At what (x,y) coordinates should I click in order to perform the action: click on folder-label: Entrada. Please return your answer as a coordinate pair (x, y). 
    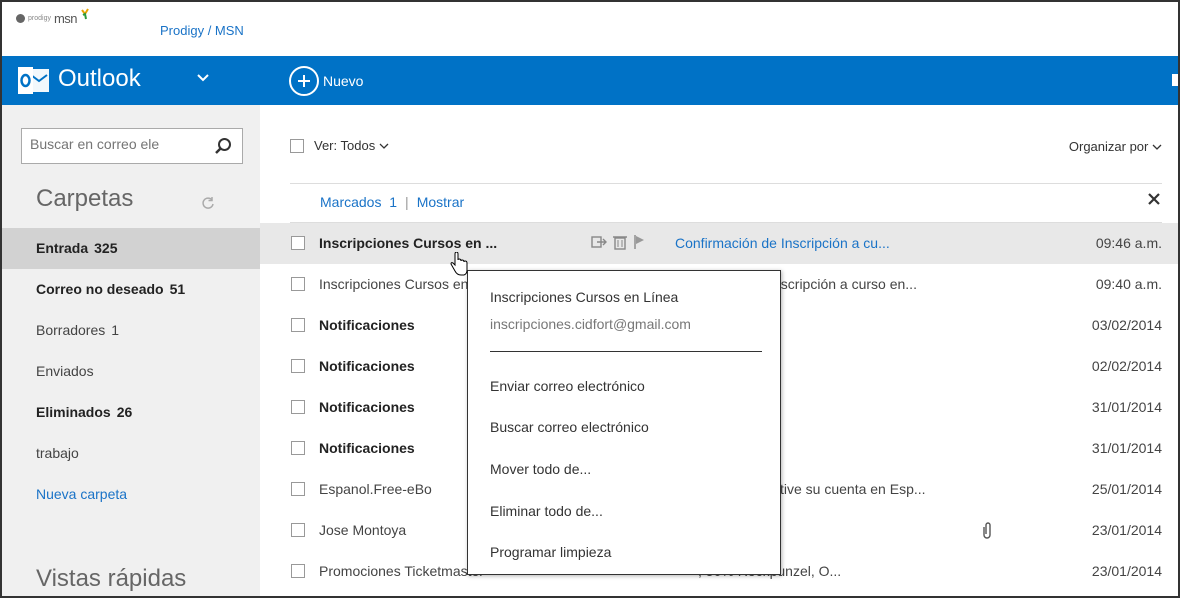
    Looking at the image, I should click on (62, 248).